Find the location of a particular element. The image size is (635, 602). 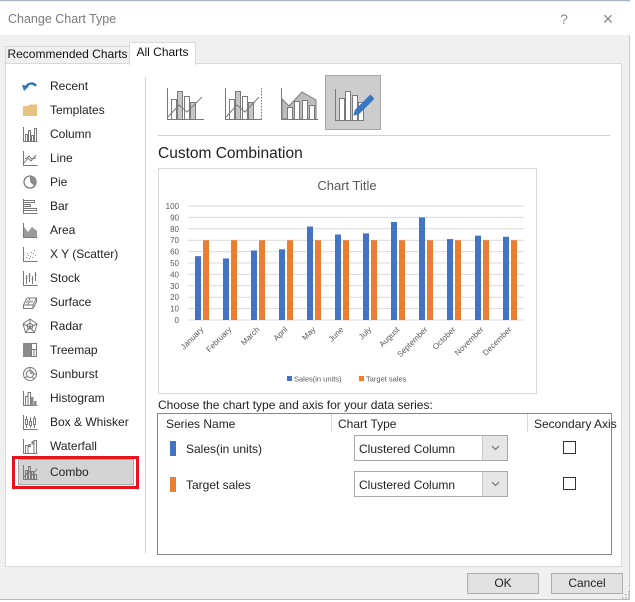

section-title: Custom Combination is located at coordinates (230, 153).